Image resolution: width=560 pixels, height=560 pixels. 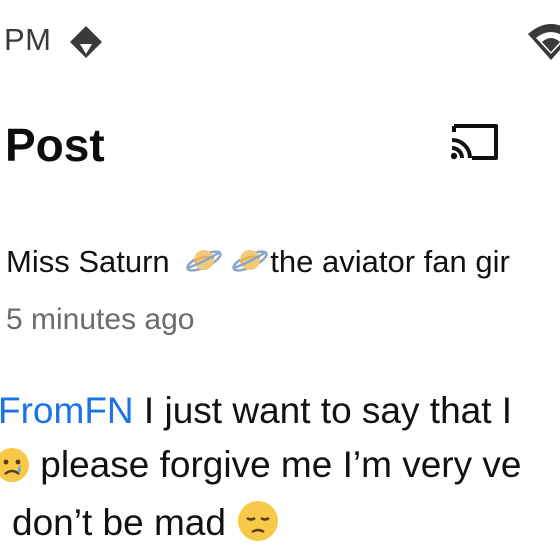 I want to click on post-timestamp: 5 minutes ago, so click(x=100, y=319).